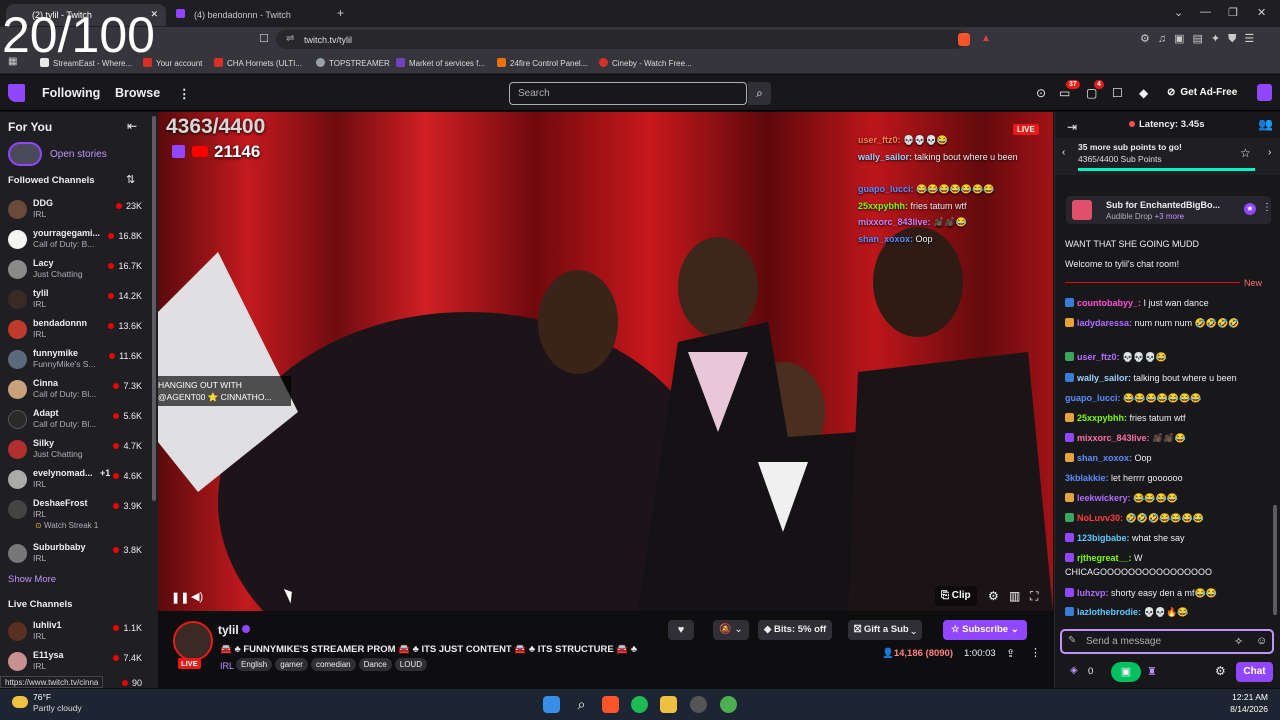 The image size is (1280, 720). What do you see at coordinates (1109, 303) in the screenshot?
I see `chat-username: countobabyy_:` at bounding box center [1109, 303].